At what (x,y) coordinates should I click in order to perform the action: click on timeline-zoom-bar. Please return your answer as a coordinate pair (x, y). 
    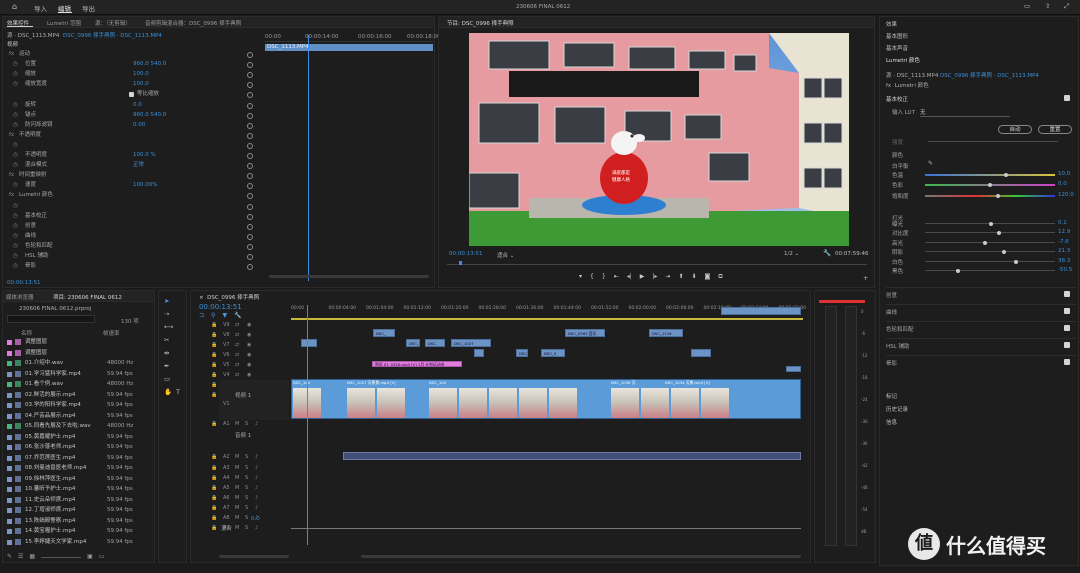
    Looking at the image, I should click on (581, 556).